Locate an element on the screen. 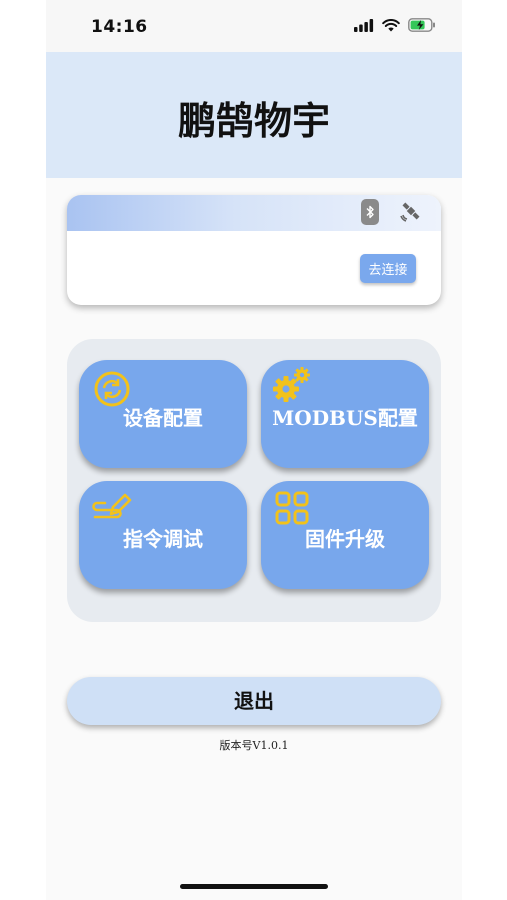  wifi-icon is located at coordinates (391, 26).